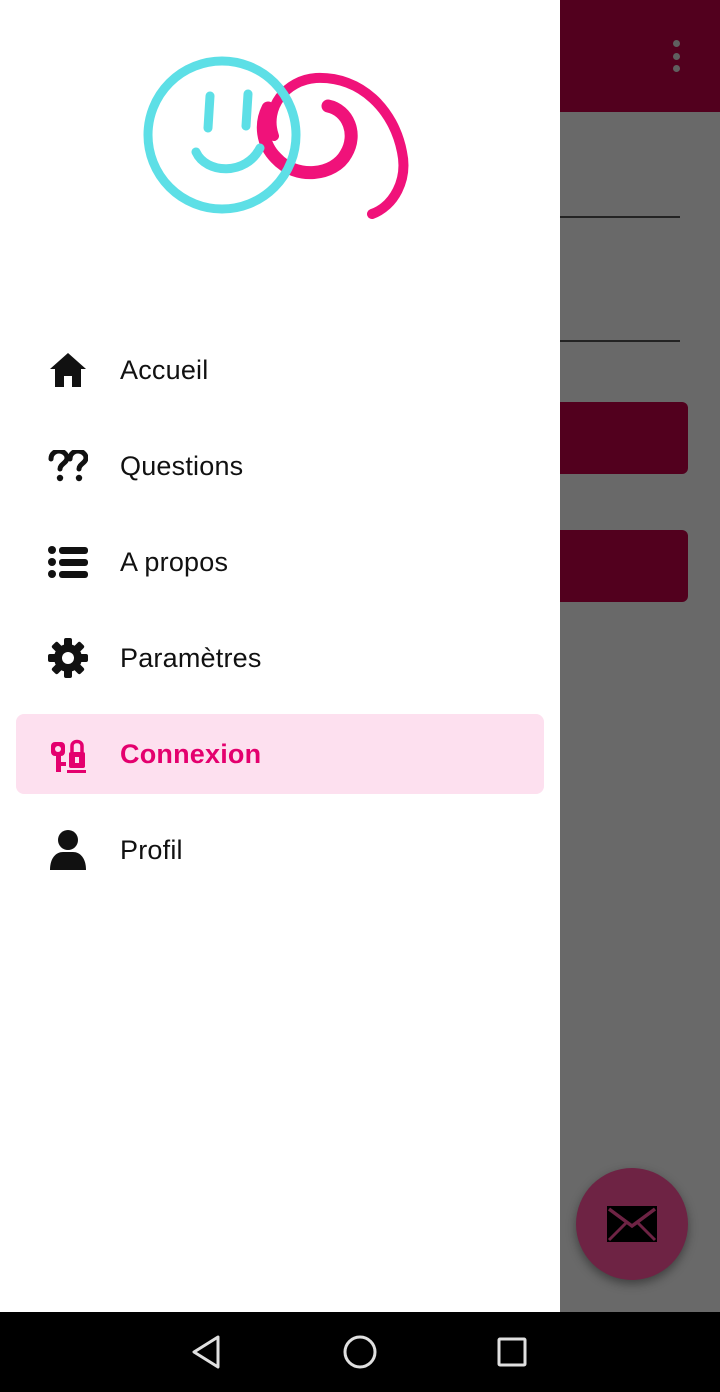 The height and width of the screenshot is (1392, 720). Describe the element at coordinates (280, 466) in the screenshot. I see `menu-item-questions: Questions` at that location.